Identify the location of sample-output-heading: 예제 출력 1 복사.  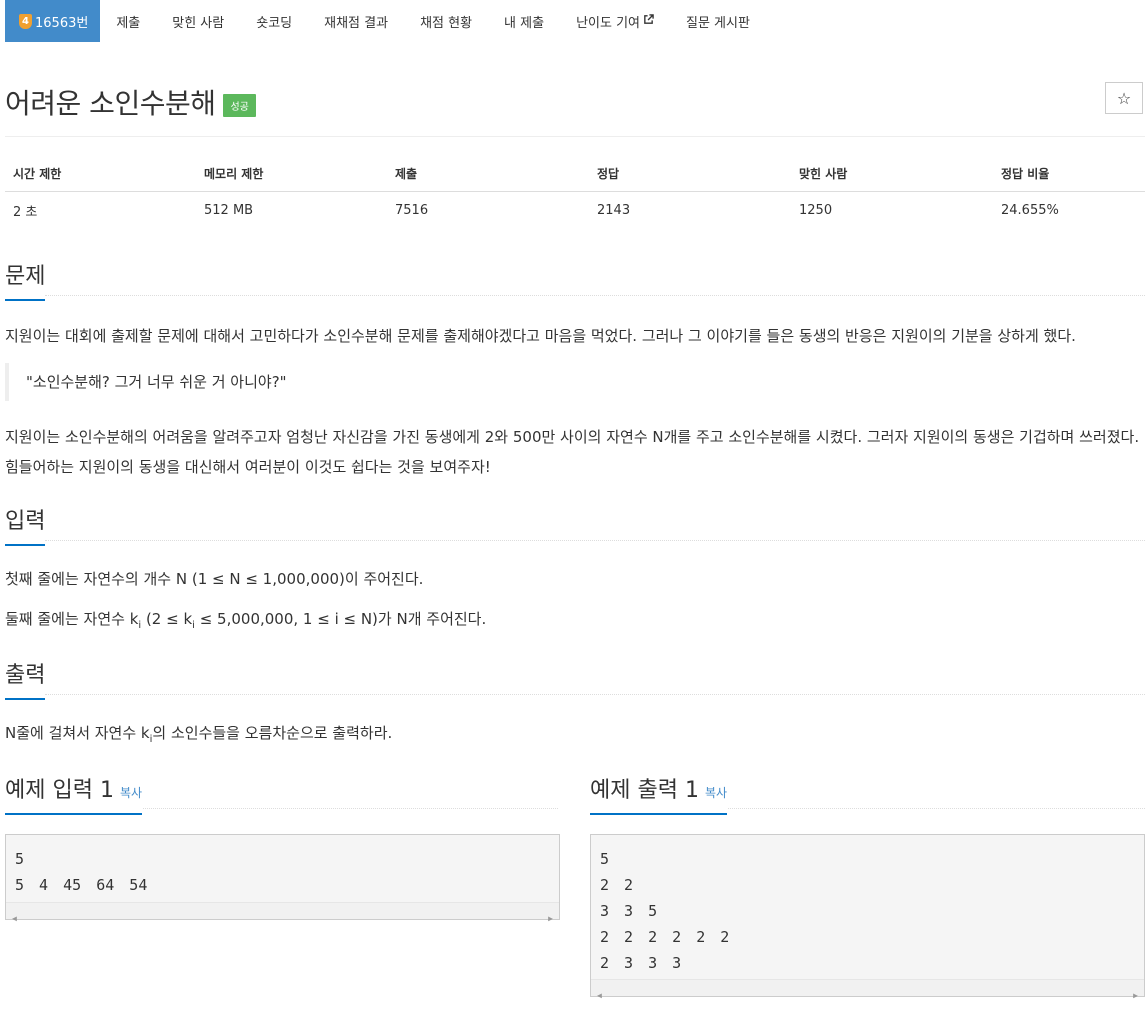
(659, 793).